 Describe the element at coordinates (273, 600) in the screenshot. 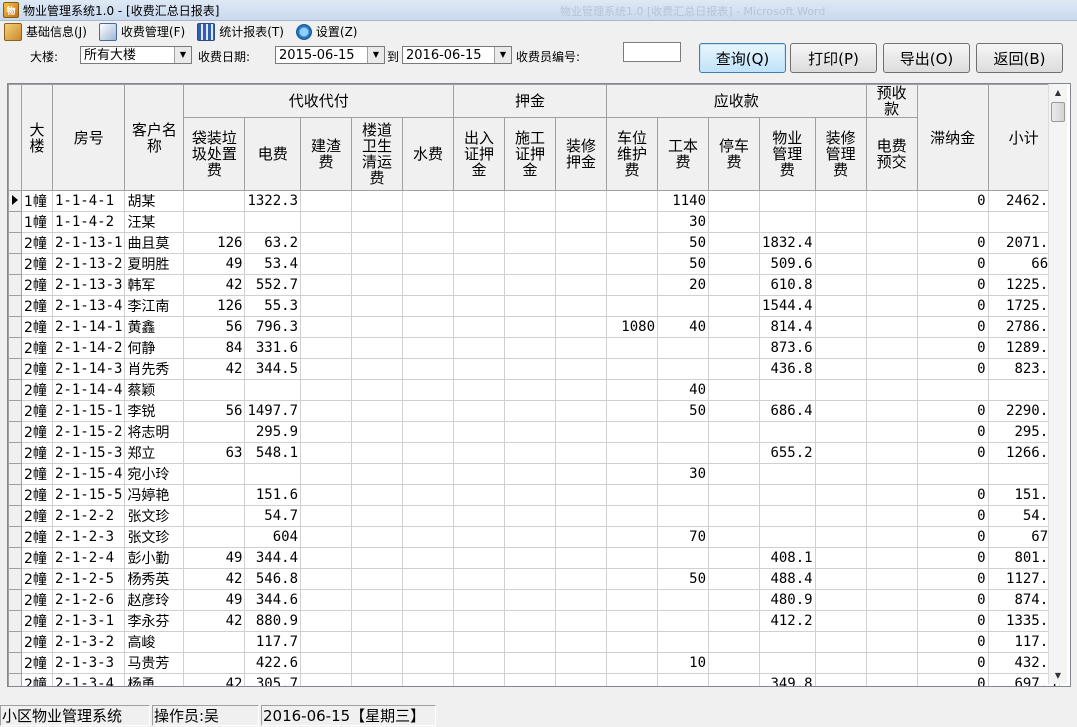

I see `table-cell: 344.6` at that location.